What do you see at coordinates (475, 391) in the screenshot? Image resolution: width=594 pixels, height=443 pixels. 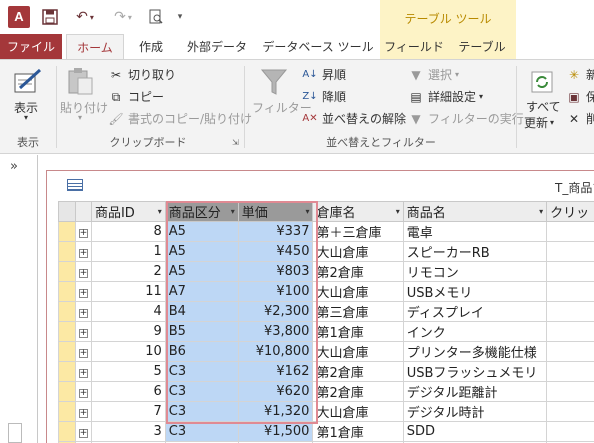 I see `cell-product-name: デジタル距離計` at bounding box center [475, 391].